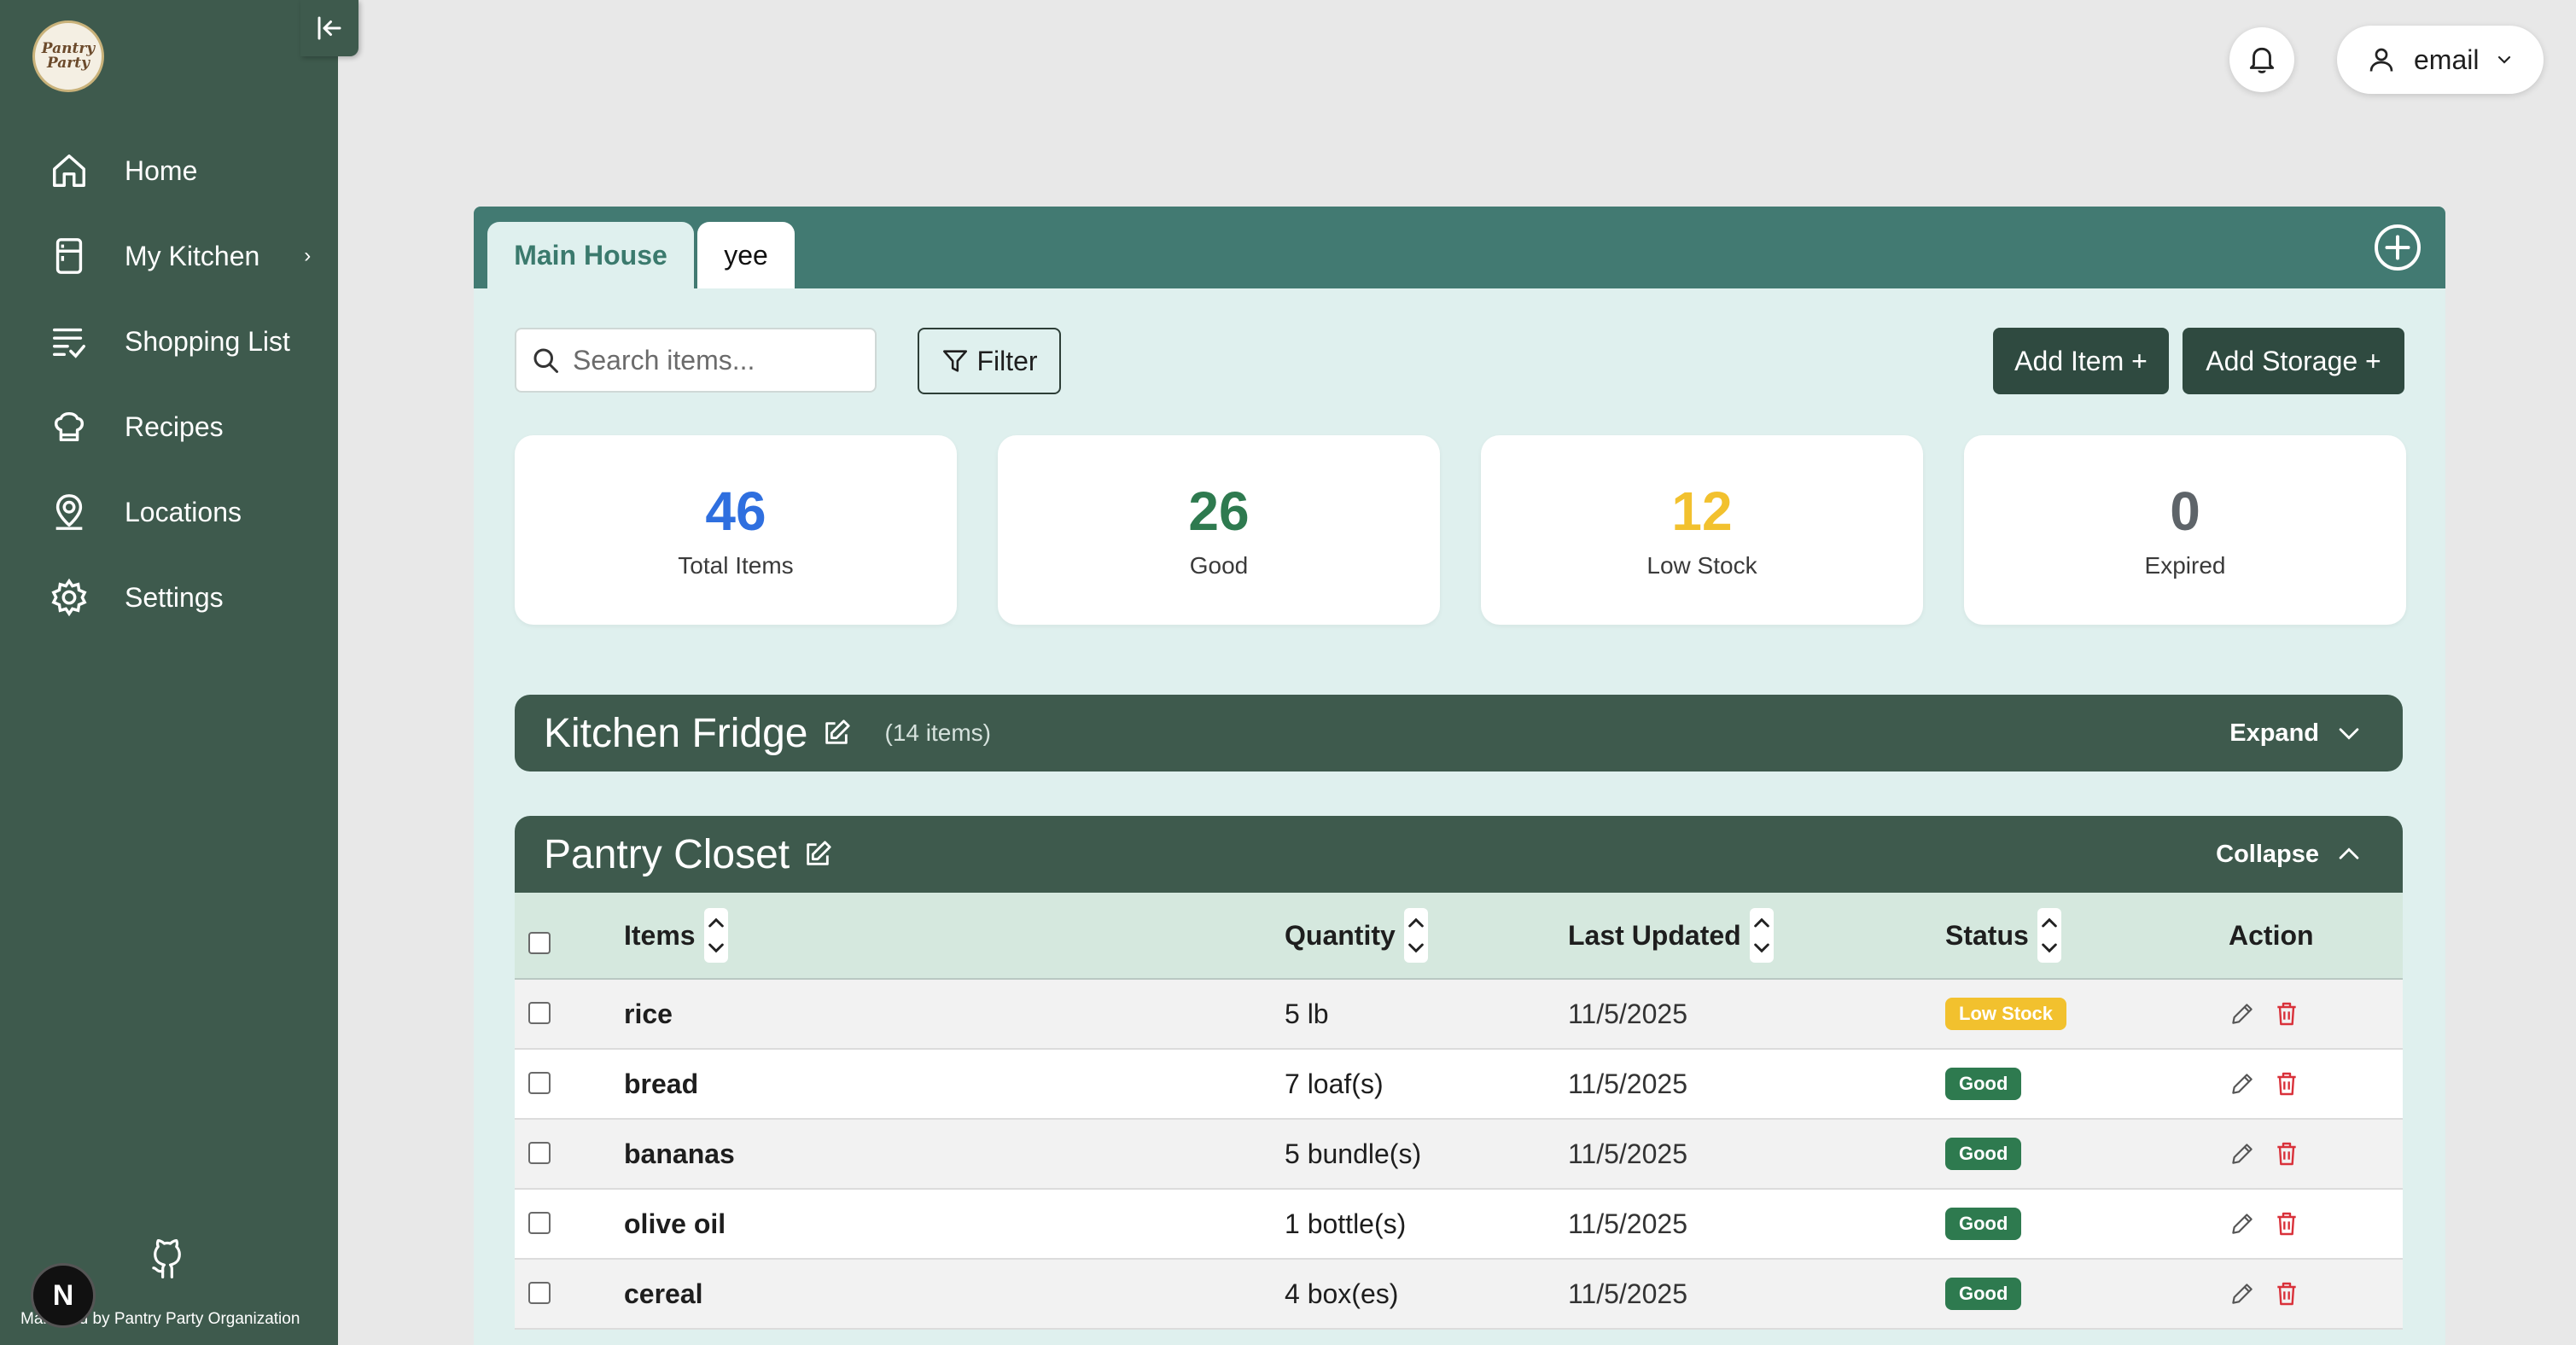 This screenshot has width=2576, height=1345. What do you see at coordinates (545, 360) in the screenshot?
I see `search-icon` at bounding box center [545, 360].